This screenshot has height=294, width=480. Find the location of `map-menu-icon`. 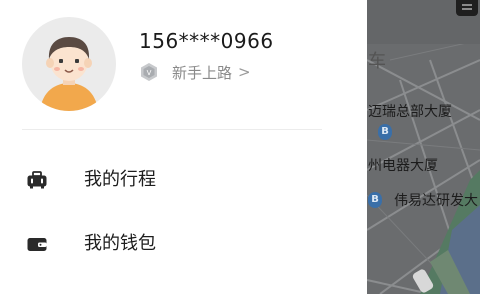

map-menu-icon is located at coordinates (467, 8).